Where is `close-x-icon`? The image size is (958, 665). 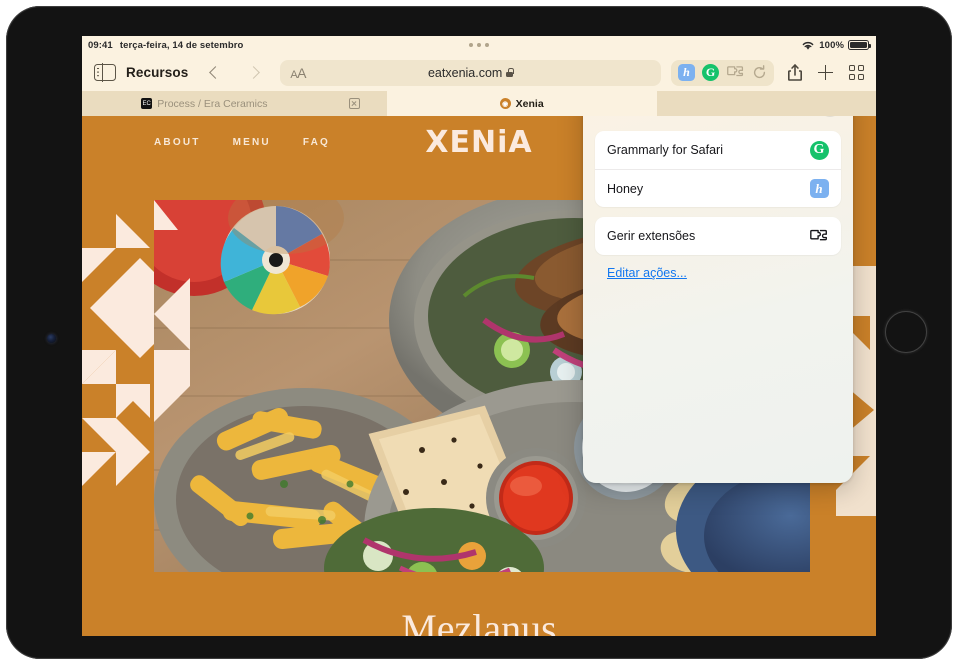
close-x-icon is located at coordinates (354, 103).